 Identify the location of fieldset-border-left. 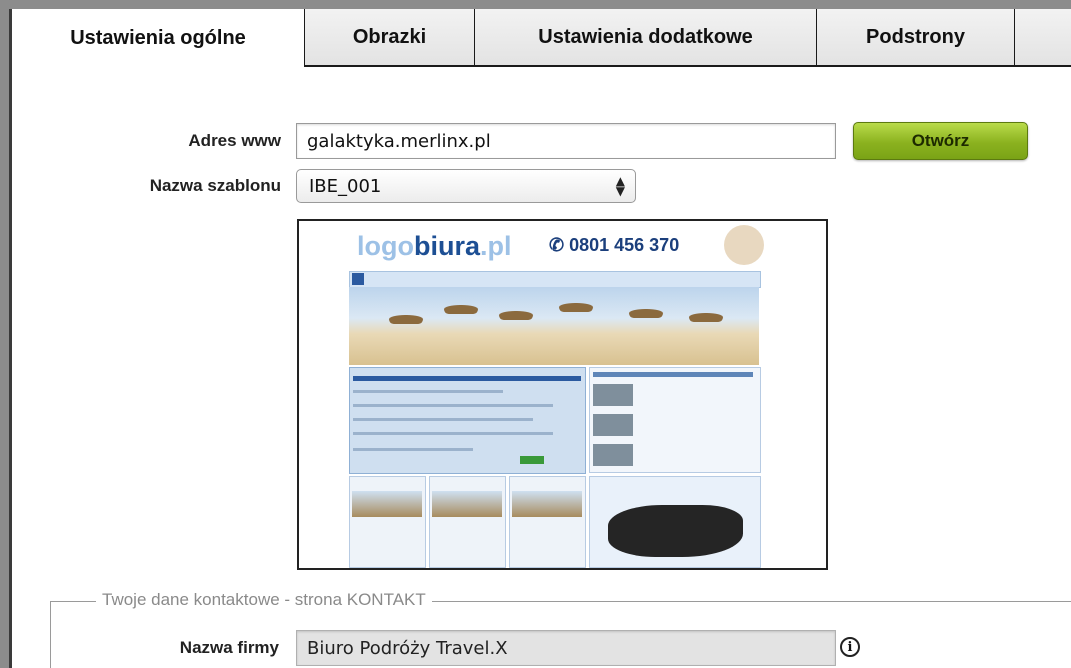
(50, 634).